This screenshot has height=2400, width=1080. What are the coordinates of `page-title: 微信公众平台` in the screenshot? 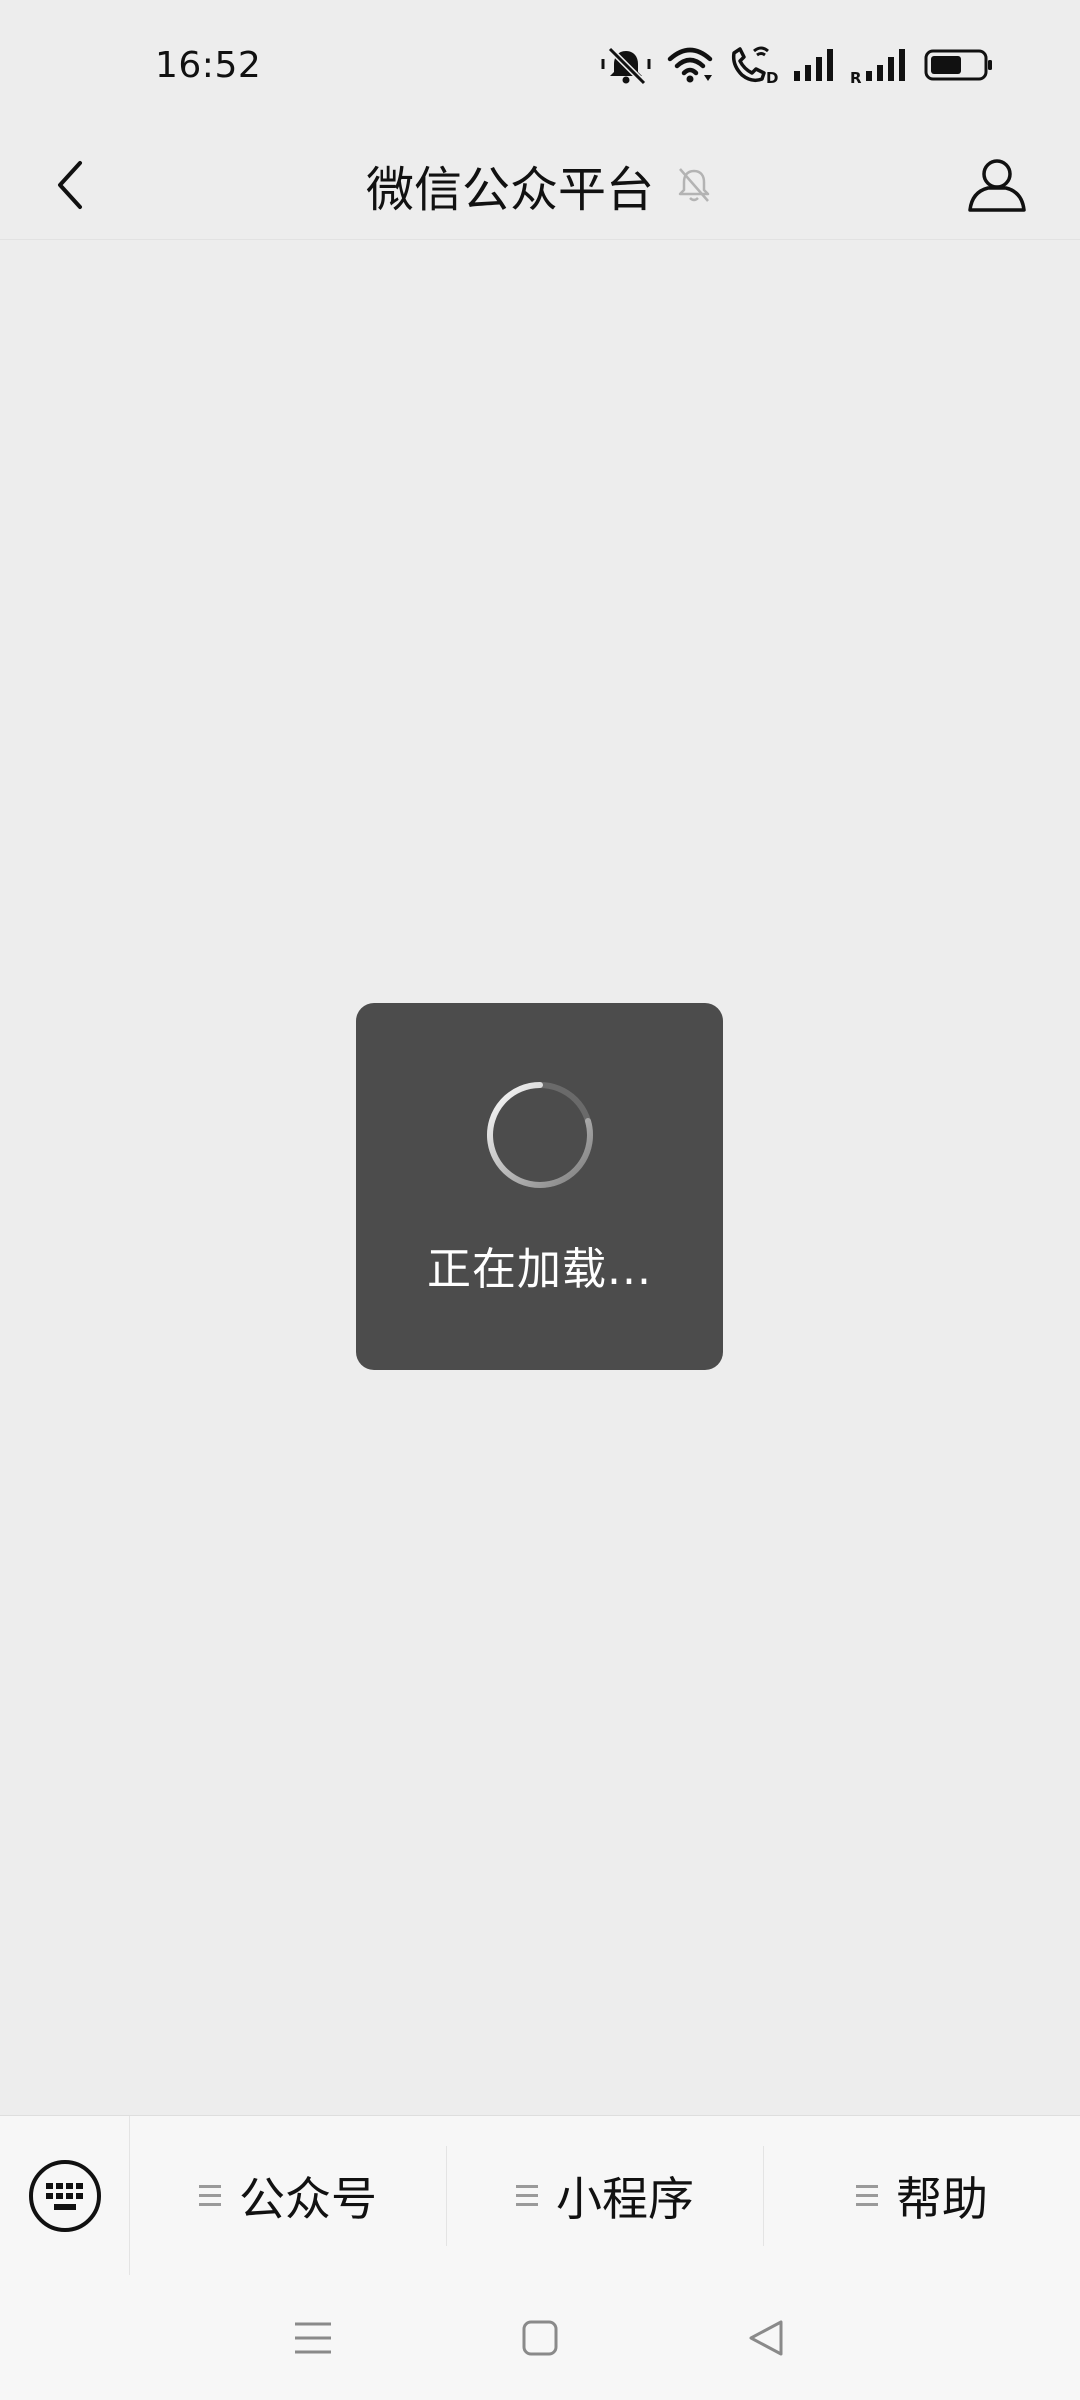 It's located at (509, 190).